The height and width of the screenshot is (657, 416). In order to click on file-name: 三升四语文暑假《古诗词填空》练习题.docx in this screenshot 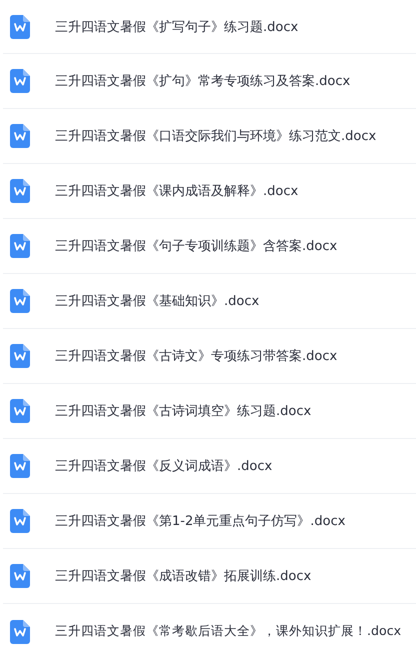, I will do `click(183, 411)`.